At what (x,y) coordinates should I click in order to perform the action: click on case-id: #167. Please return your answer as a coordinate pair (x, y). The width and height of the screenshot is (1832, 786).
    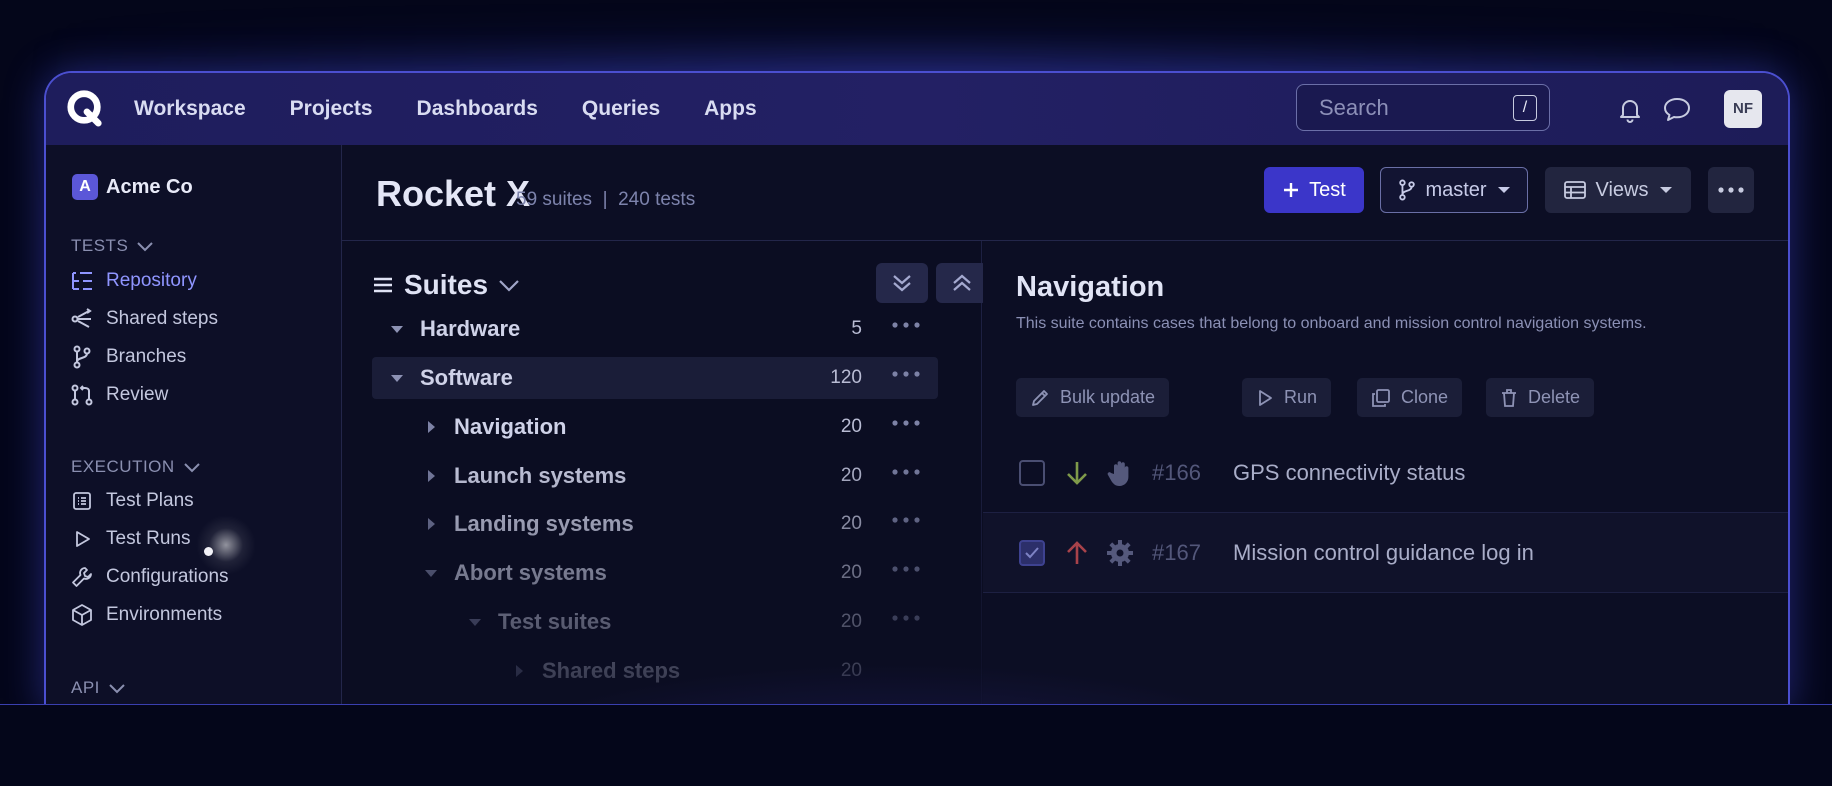
    Looking at the image, I should click on (1176, 552).